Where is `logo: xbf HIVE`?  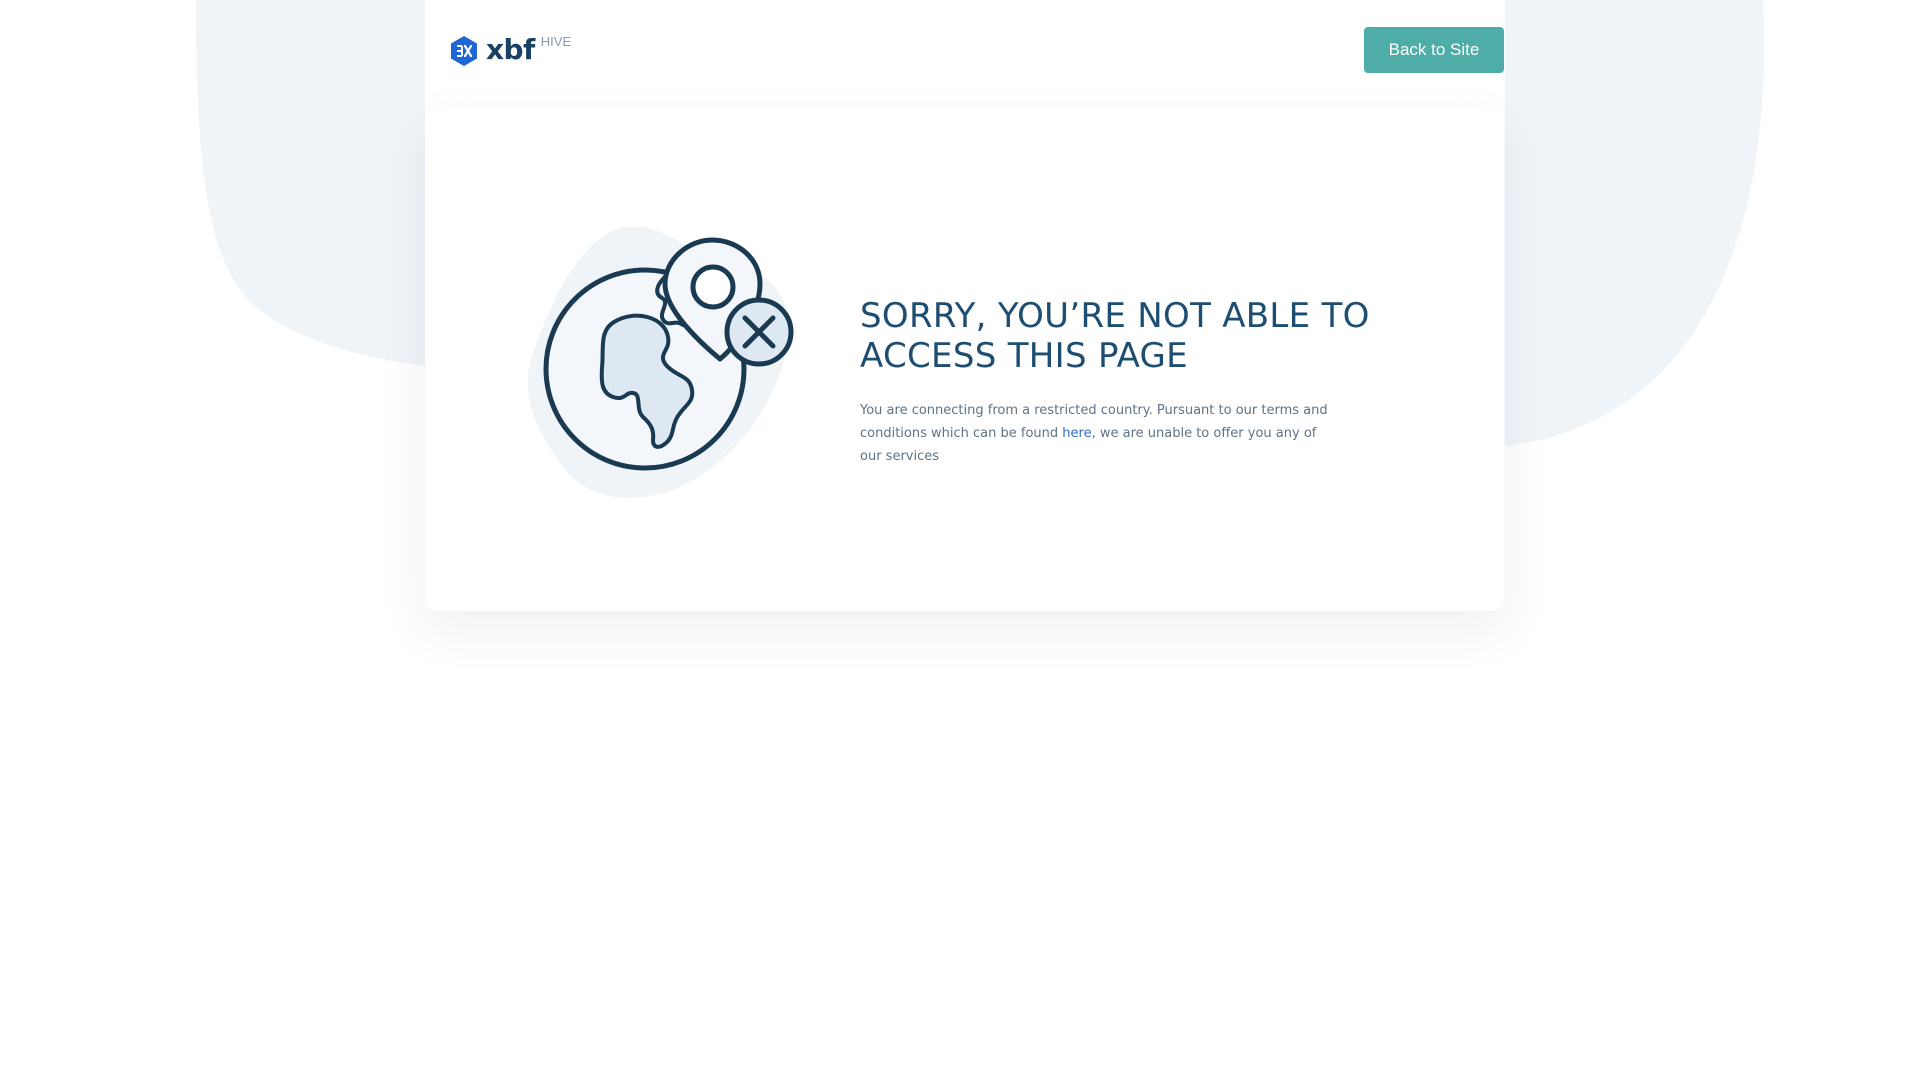 logo: xbf HIVE is located at coordinates (511, 50).